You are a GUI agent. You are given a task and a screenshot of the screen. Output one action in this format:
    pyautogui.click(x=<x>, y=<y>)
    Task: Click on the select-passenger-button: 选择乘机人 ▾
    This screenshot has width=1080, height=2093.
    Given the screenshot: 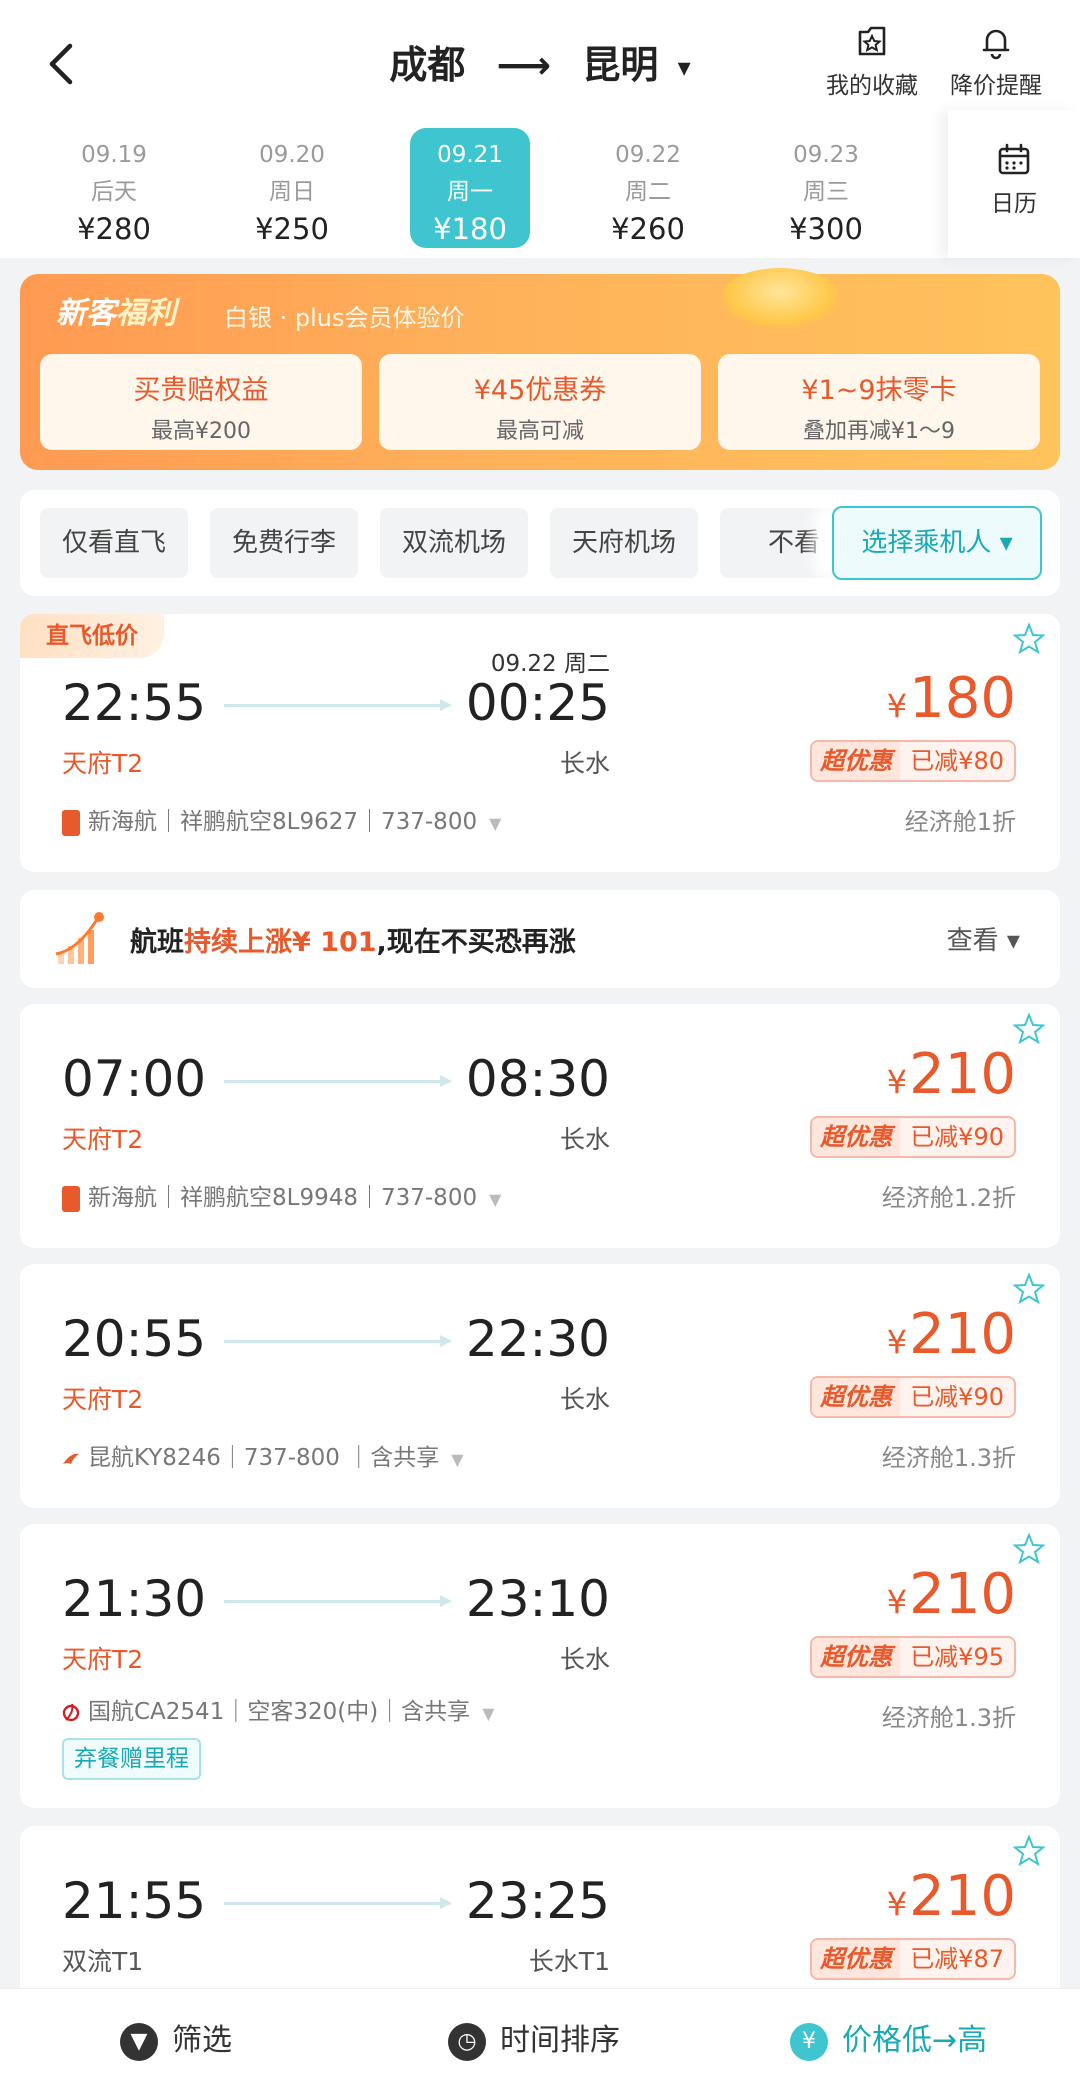 What is the action you would take?
    pyautogui.click(x=937, y=543)
    